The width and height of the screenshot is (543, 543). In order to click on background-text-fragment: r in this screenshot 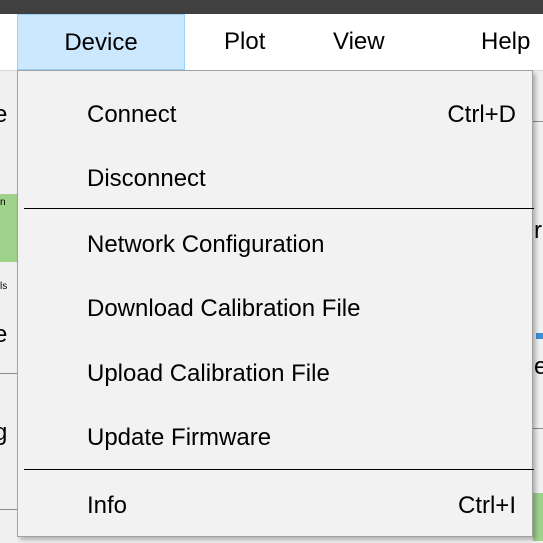, I will do `click(538, 230)`.